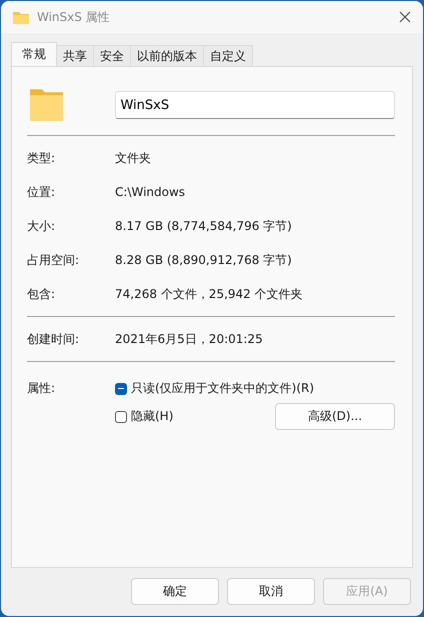  What do you see at coordinates (209, 294) in the screenshot?
I see `property-value: 74,268 个文件，25,942 个文件夹` at bounding box center [209, 294].